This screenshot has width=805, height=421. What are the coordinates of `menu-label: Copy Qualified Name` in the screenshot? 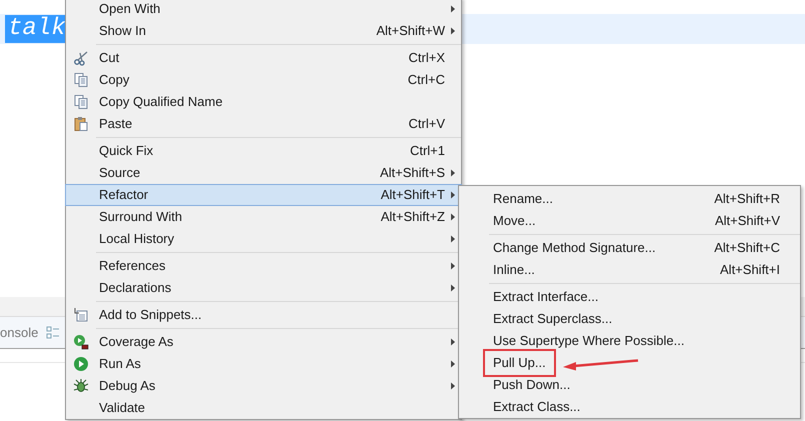 It's located at (161, 102).